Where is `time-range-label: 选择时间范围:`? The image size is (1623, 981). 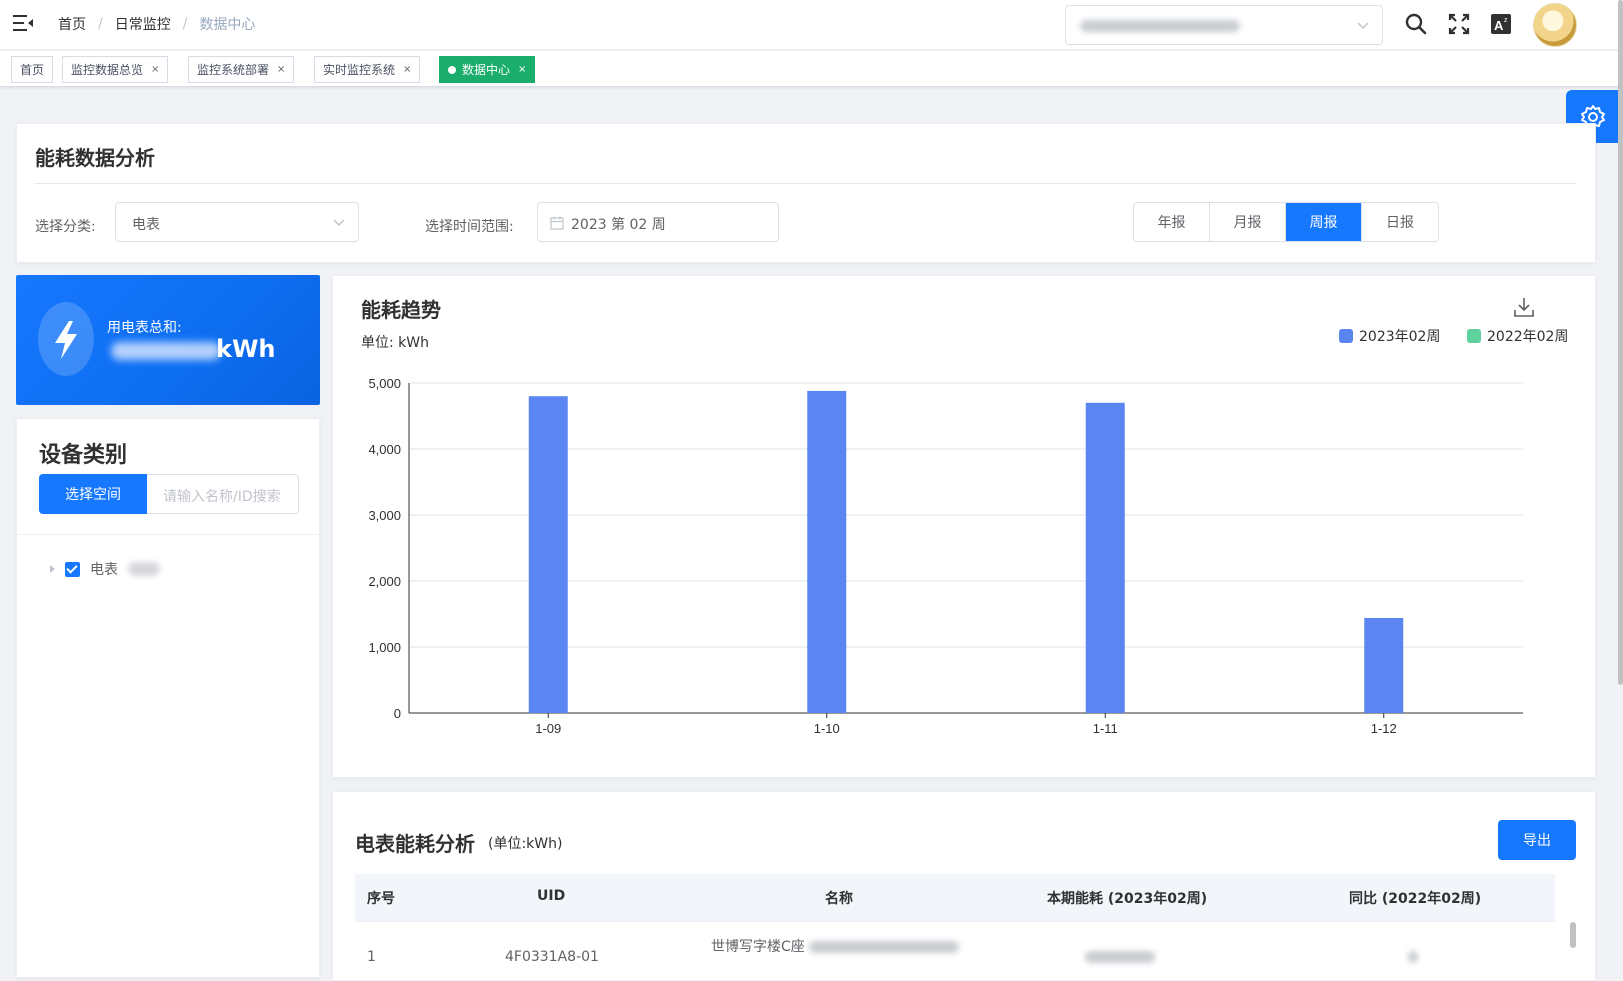
time-range-label: 选择时间范围: is located at coordinates (469, 227).